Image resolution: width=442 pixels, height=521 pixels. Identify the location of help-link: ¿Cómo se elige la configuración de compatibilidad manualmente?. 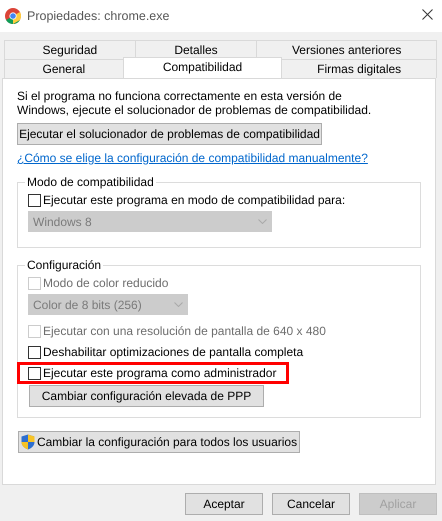
(192, 158).